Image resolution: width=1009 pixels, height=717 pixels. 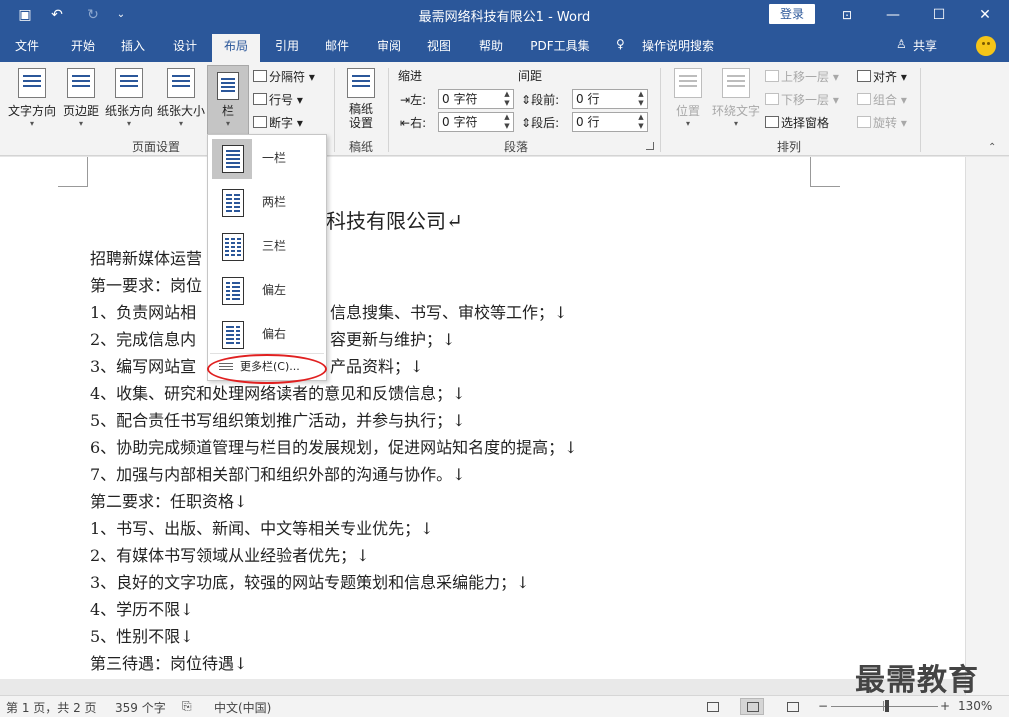 I want to click on text-direction-label: 文字方向, so click(x=31, y=111).